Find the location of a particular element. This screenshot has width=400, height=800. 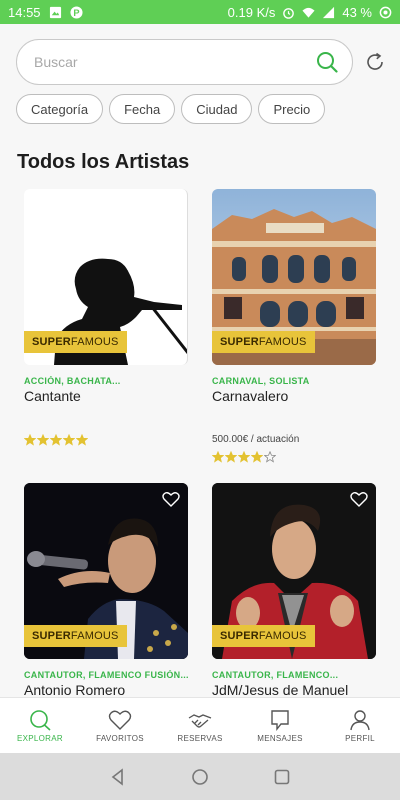

wifi-icon is located at coordinates (308, 12).